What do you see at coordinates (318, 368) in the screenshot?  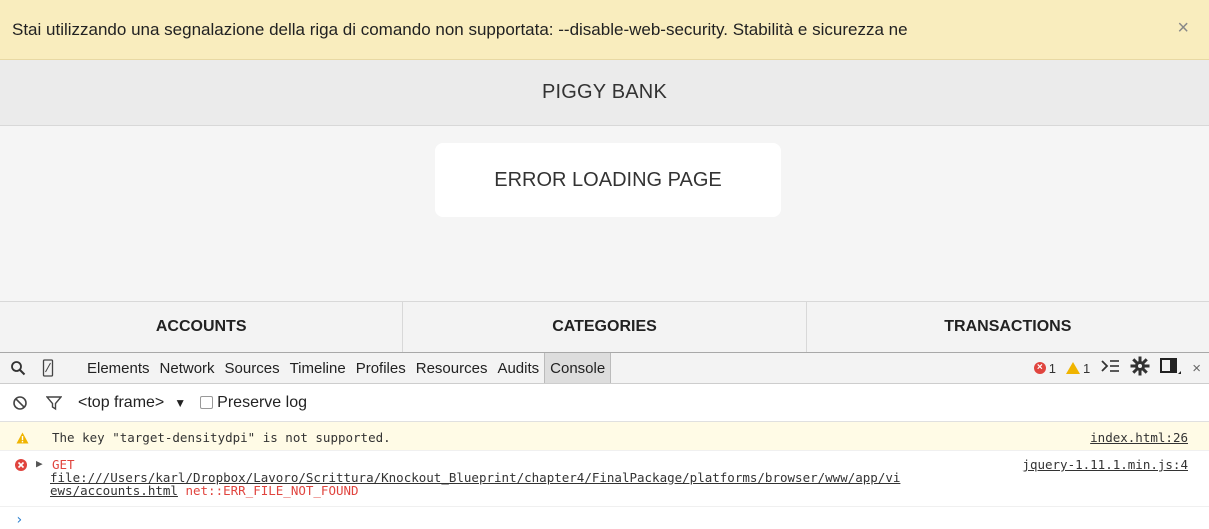 I see `tab-timeline: Timeline` at bounding box center [318, 368].